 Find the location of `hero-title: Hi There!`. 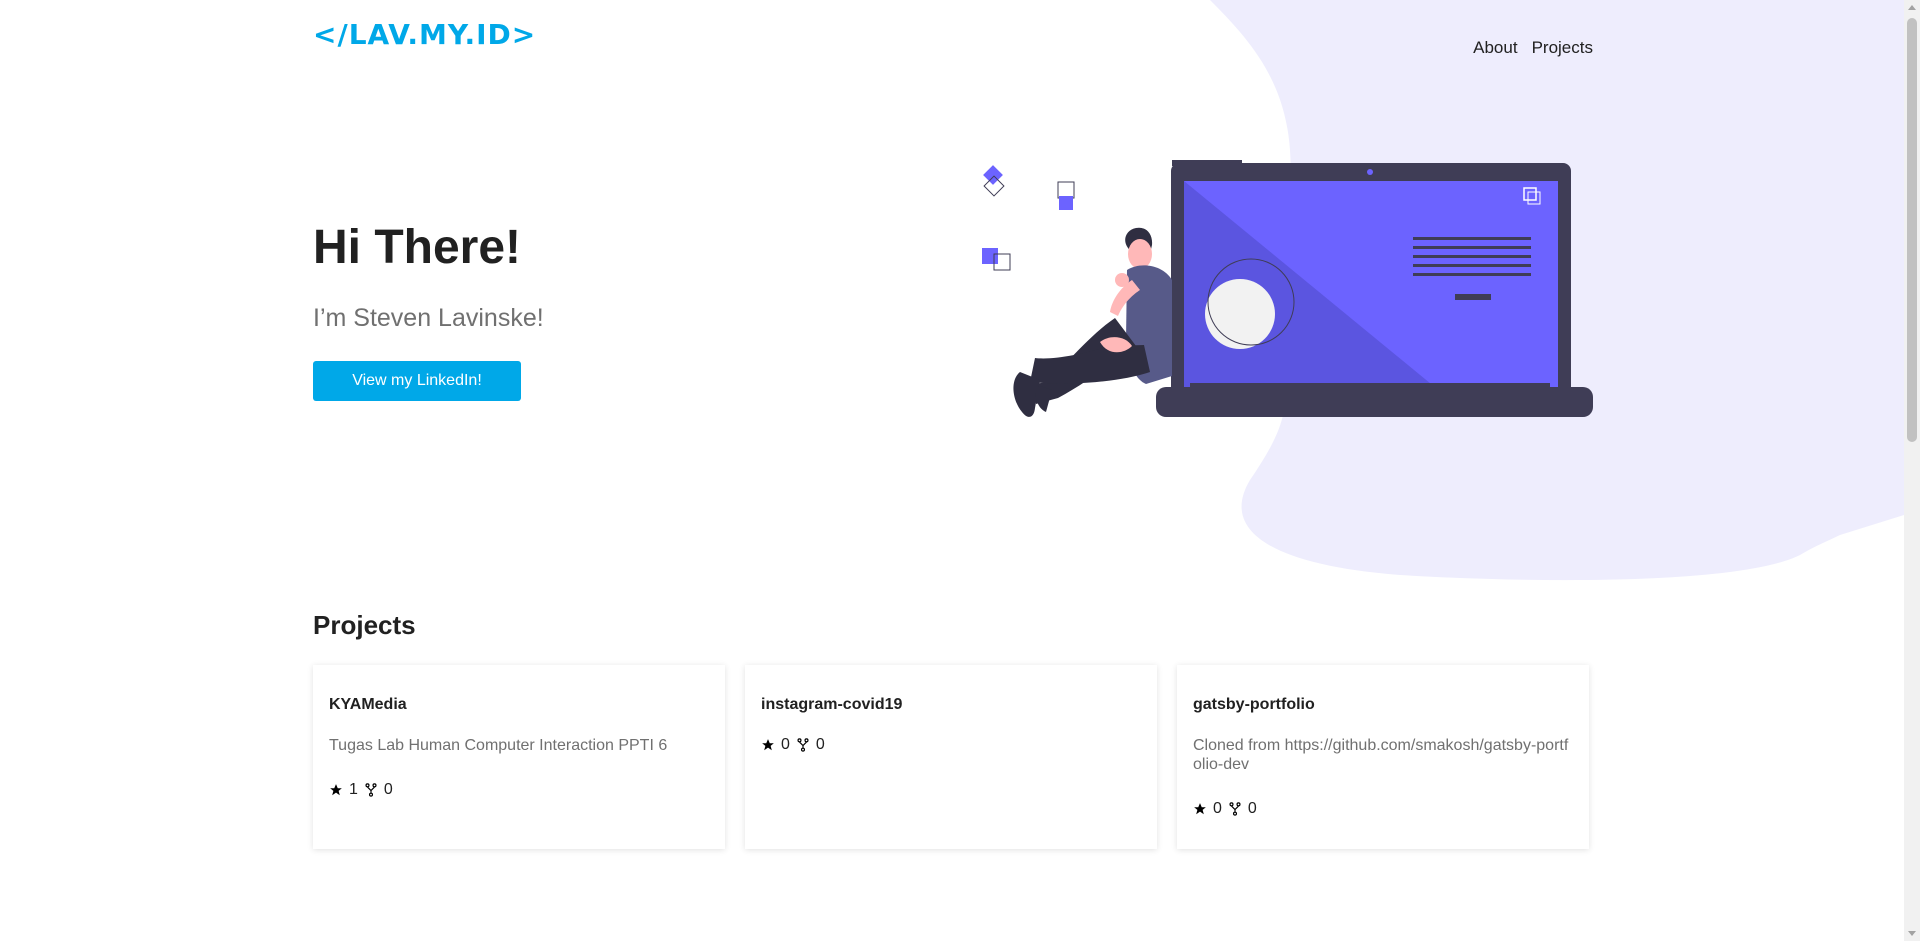

hero-title: Hi There! is located at coordinates (417, 247).